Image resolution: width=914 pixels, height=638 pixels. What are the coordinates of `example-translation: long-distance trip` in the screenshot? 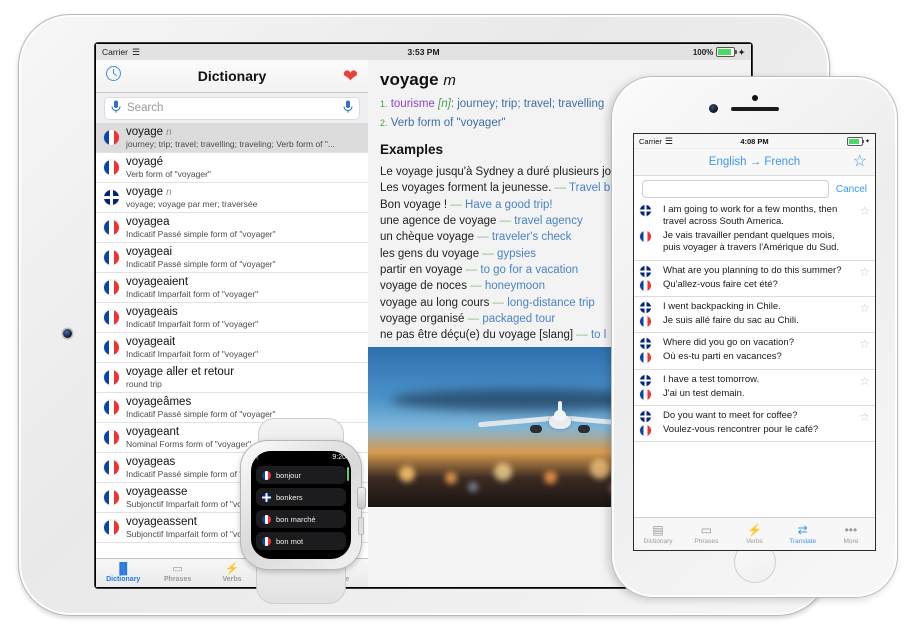 It's located at (551, 302).